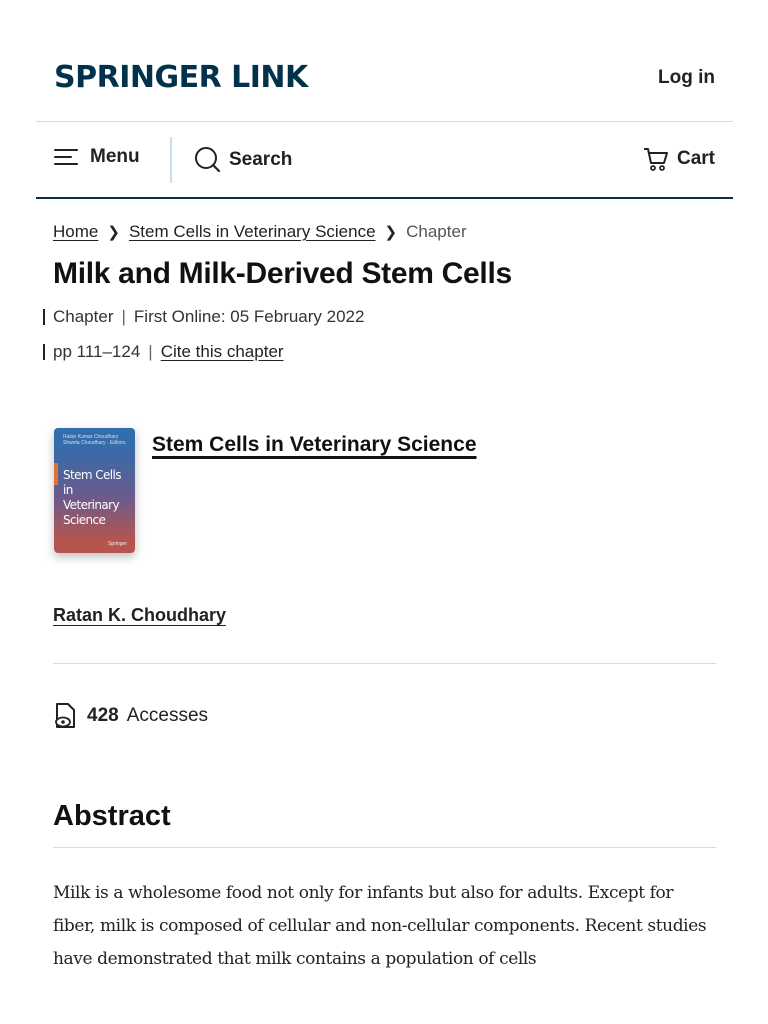 This screenshot has width=768, height=1024. What do you see at coordinates (65, 715) in the screenshot?
I see `document-view-icon` at bounding box center [65, 715].